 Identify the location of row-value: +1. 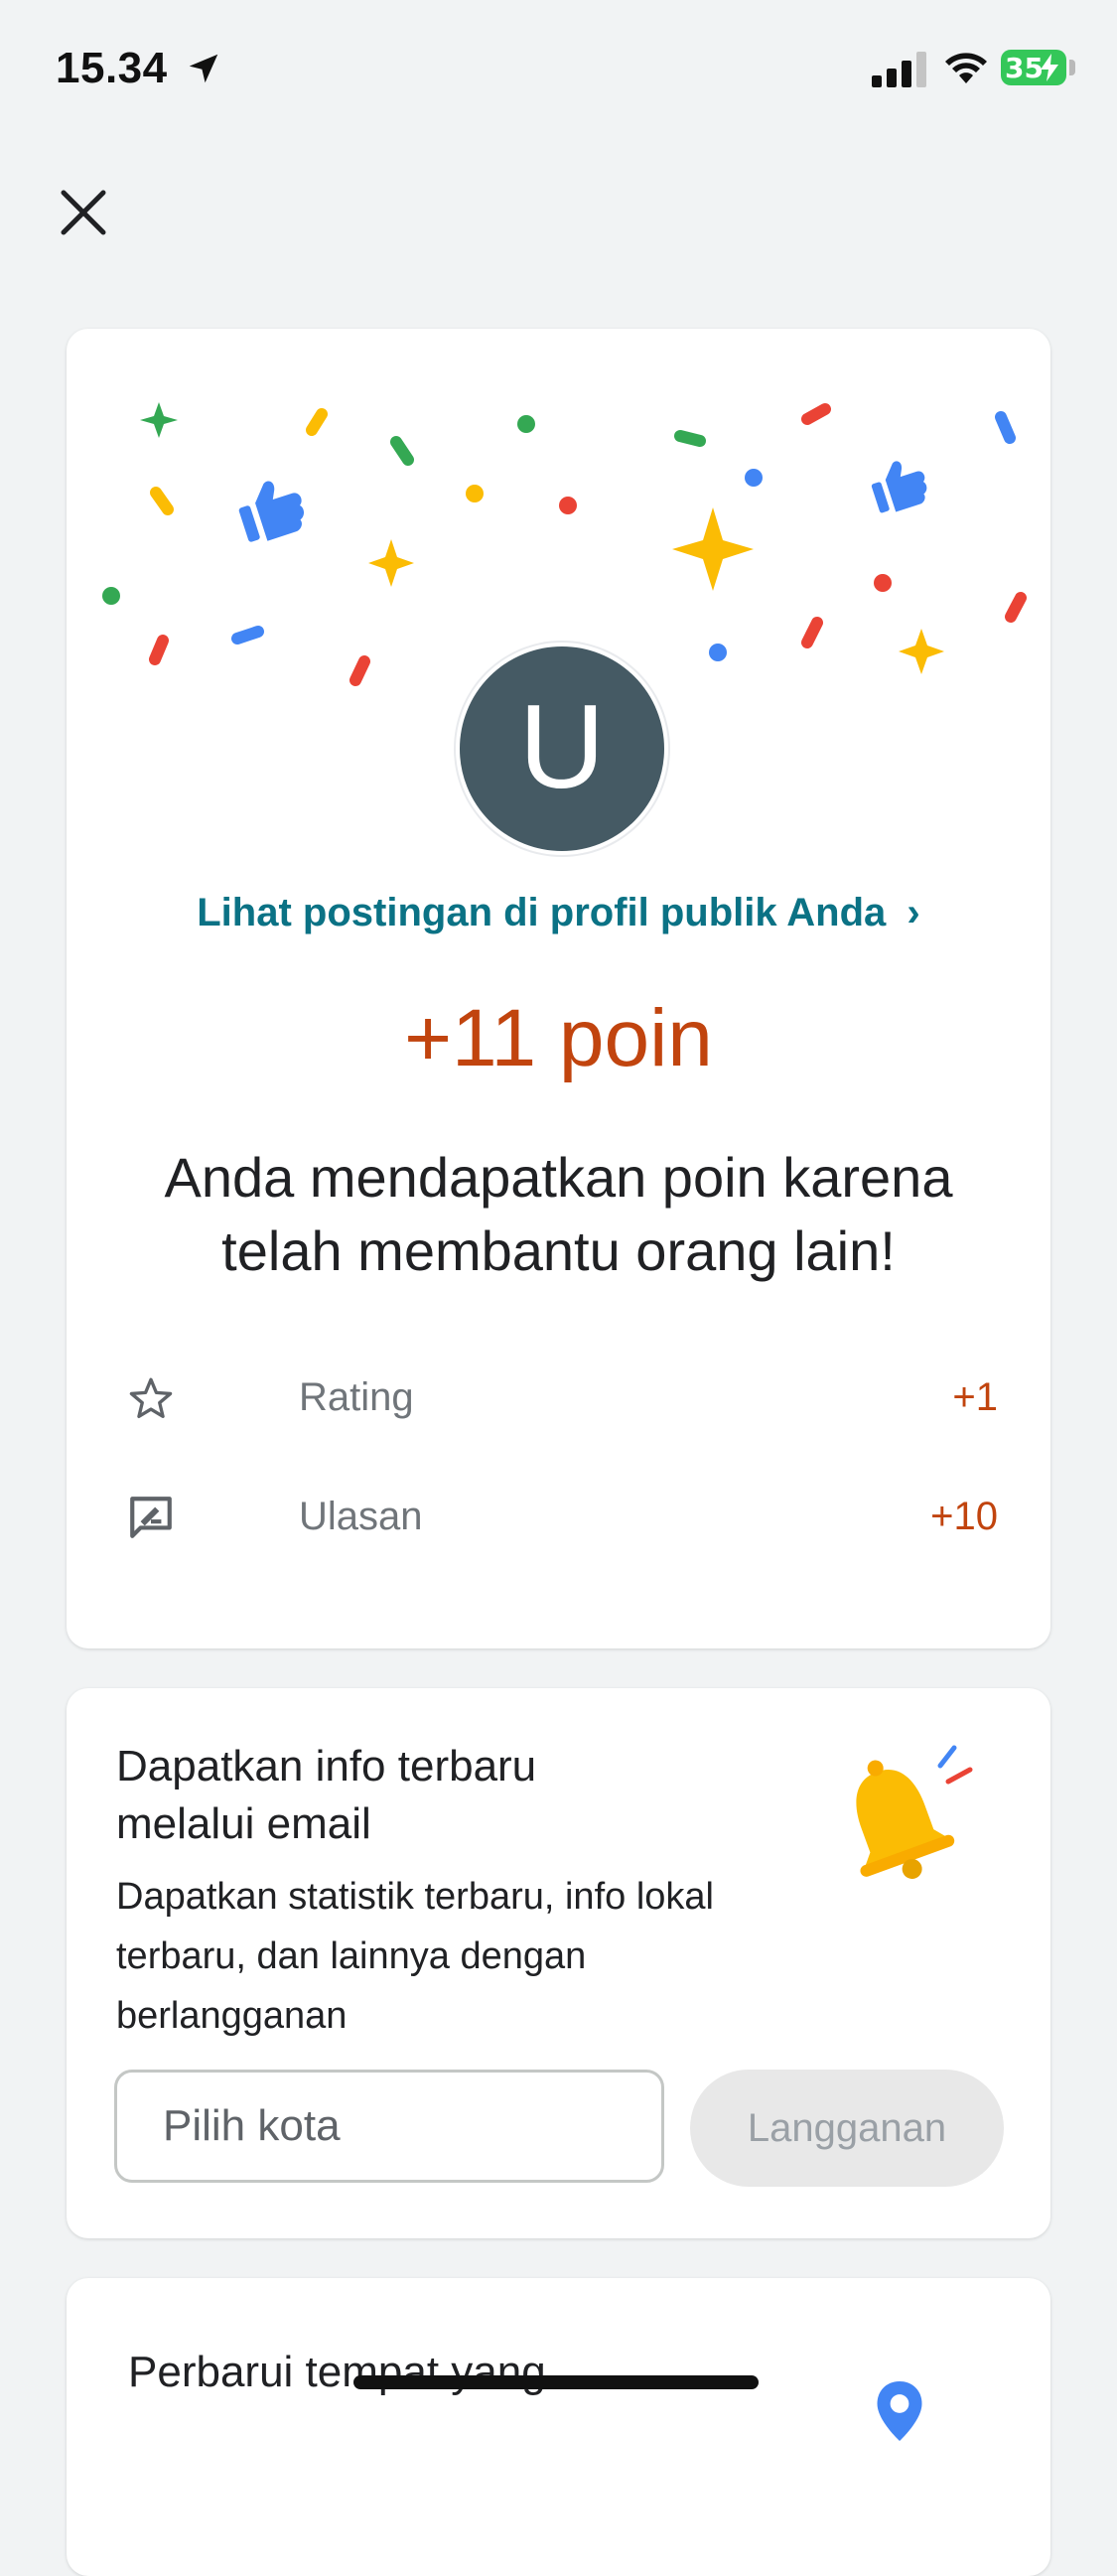
(975, 1397).